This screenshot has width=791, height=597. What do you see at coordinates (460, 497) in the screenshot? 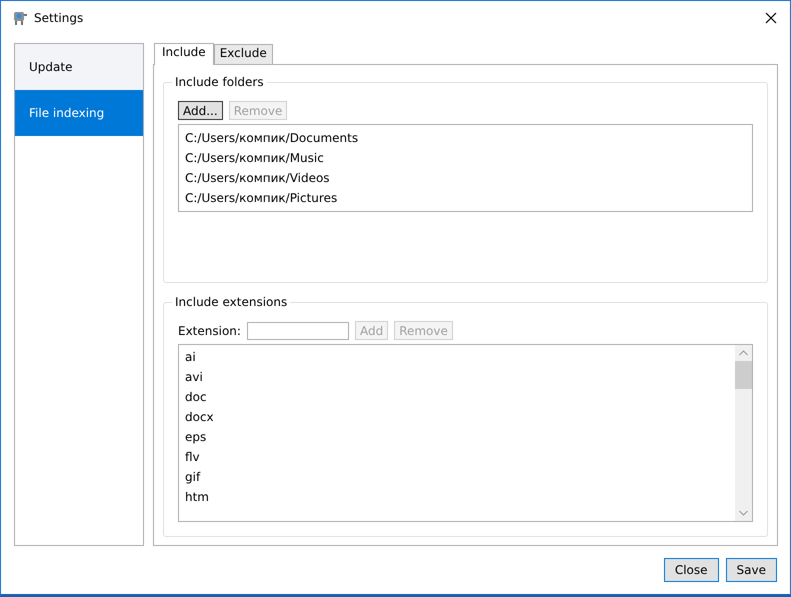
I see `list-item: htm` at bounding box center [460, 497].